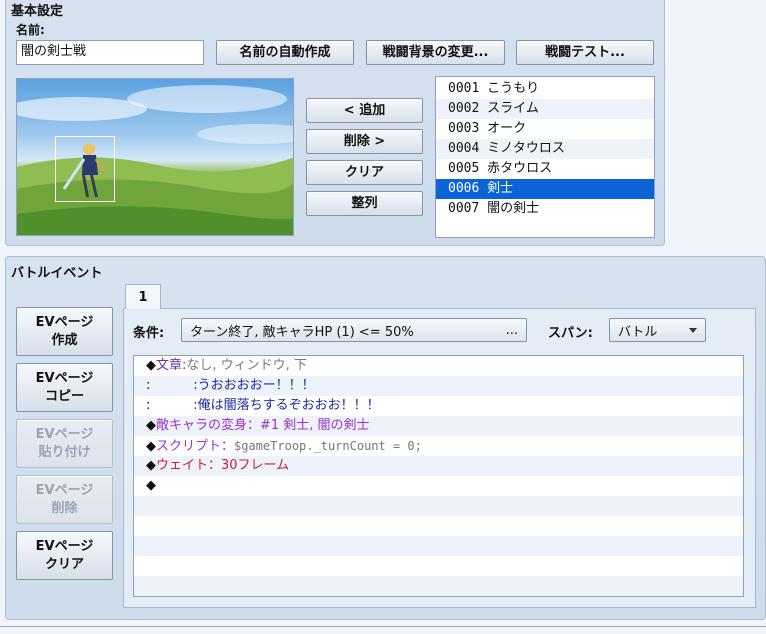 The width and height of the screenshot is (766, 634). I want to click on condition-label: 条件:, so click(149, 333).